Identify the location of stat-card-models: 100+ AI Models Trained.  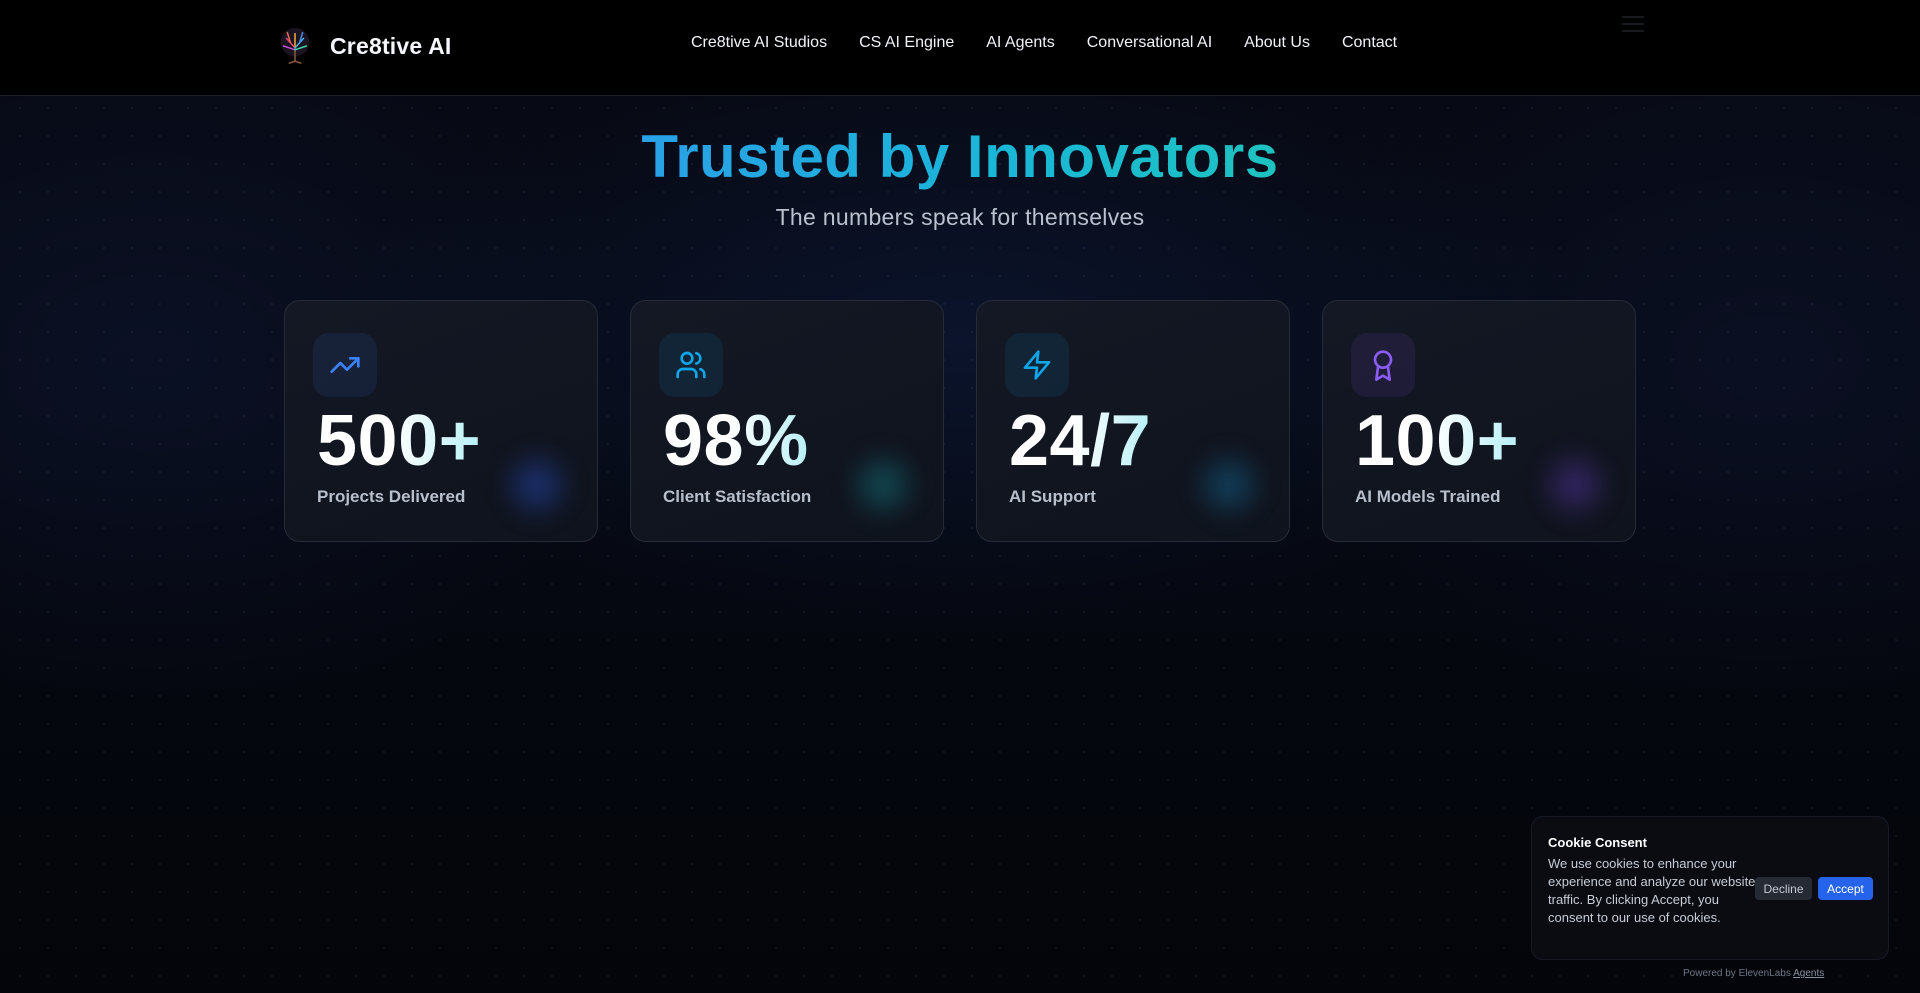
(1479, 421).